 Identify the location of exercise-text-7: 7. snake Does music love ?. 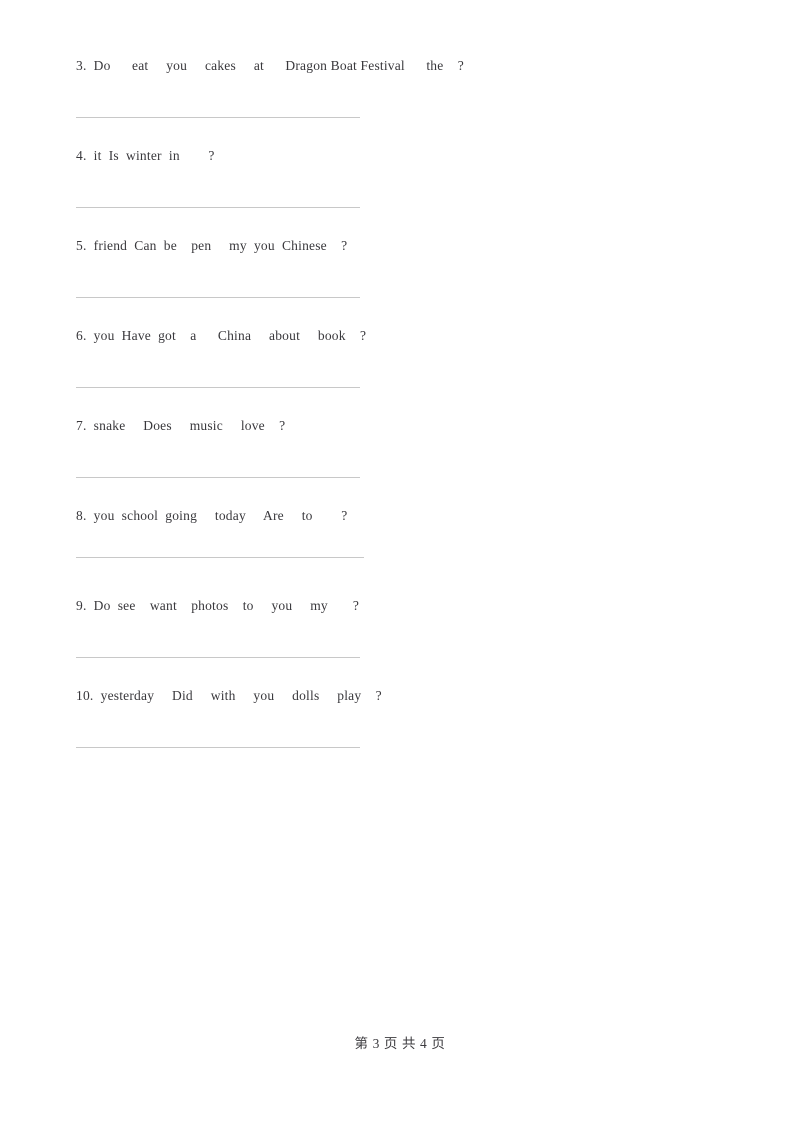
(181, 425).